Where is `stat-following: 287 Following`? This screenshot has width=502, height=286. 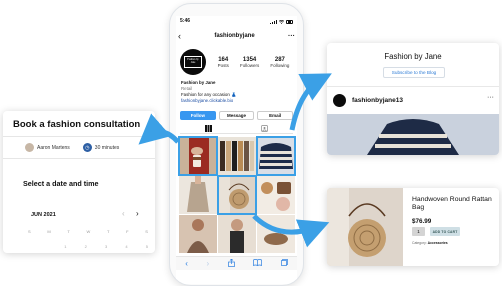
stat-following: 287 Following is located at coordinates (279, 62).